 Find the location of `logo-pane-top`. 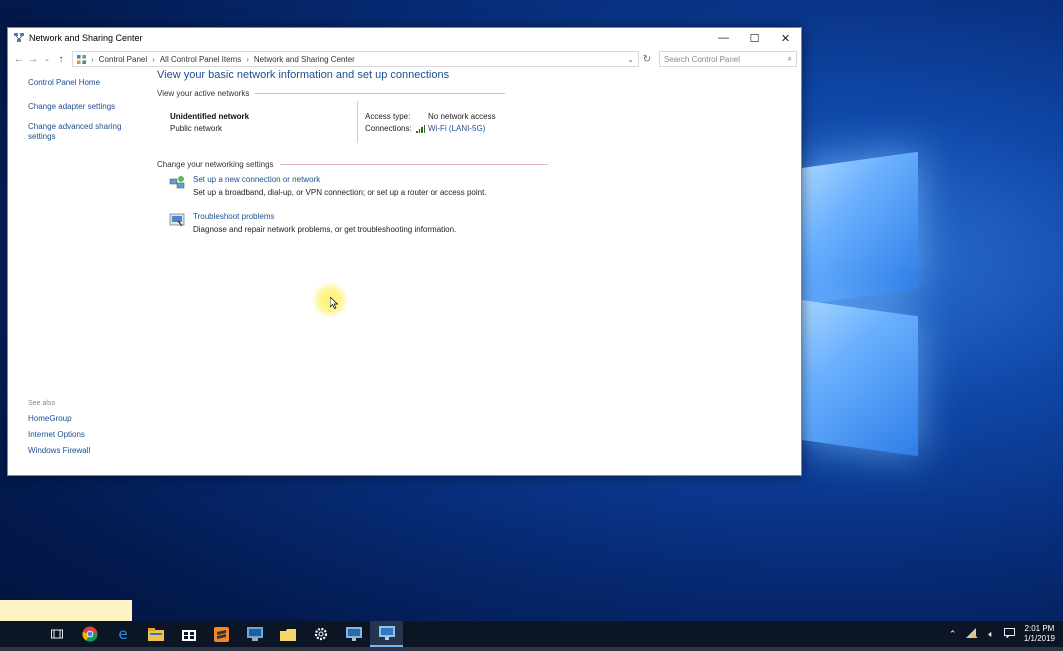

logo-pane-top is located at coordinates (859, 228).